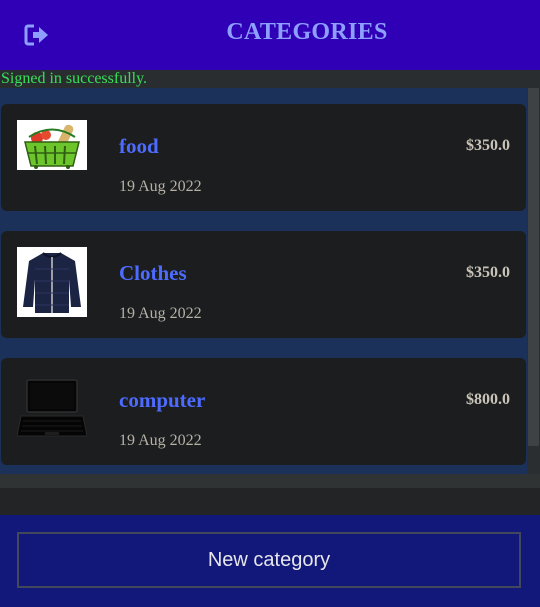 Image resolution: width=540 pixels, height=607 pixels. I want to click on list-scrollbar, so click(533, 281).